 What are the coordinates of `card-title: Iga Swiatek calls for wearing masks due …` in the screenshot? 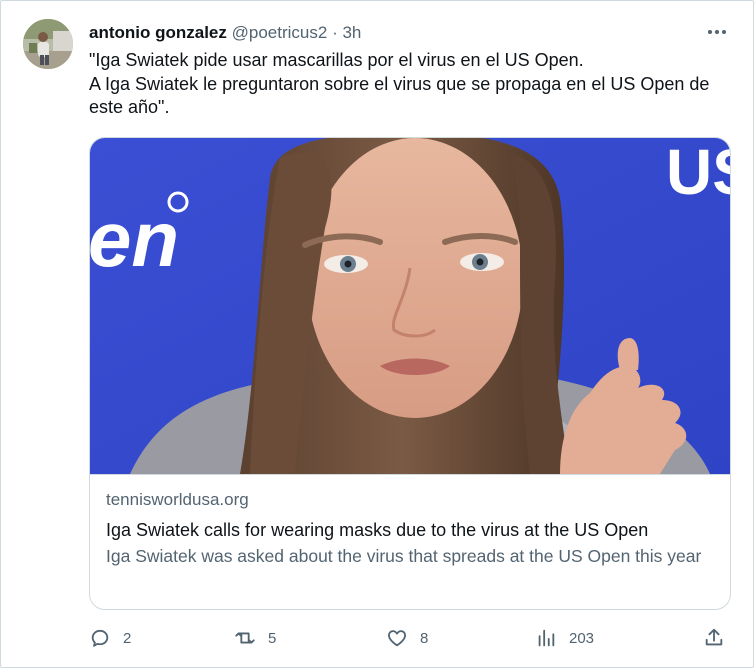 It's located at (411, 530).